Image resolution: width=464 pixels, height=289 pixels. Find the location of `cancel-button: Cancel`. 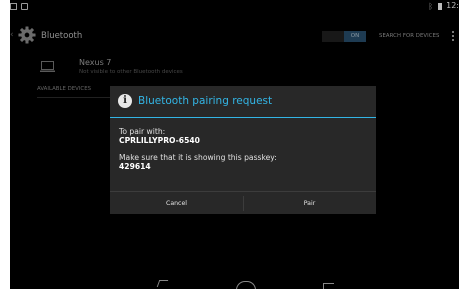

cancel-button: Cancel is located at coordinates (176, 203).